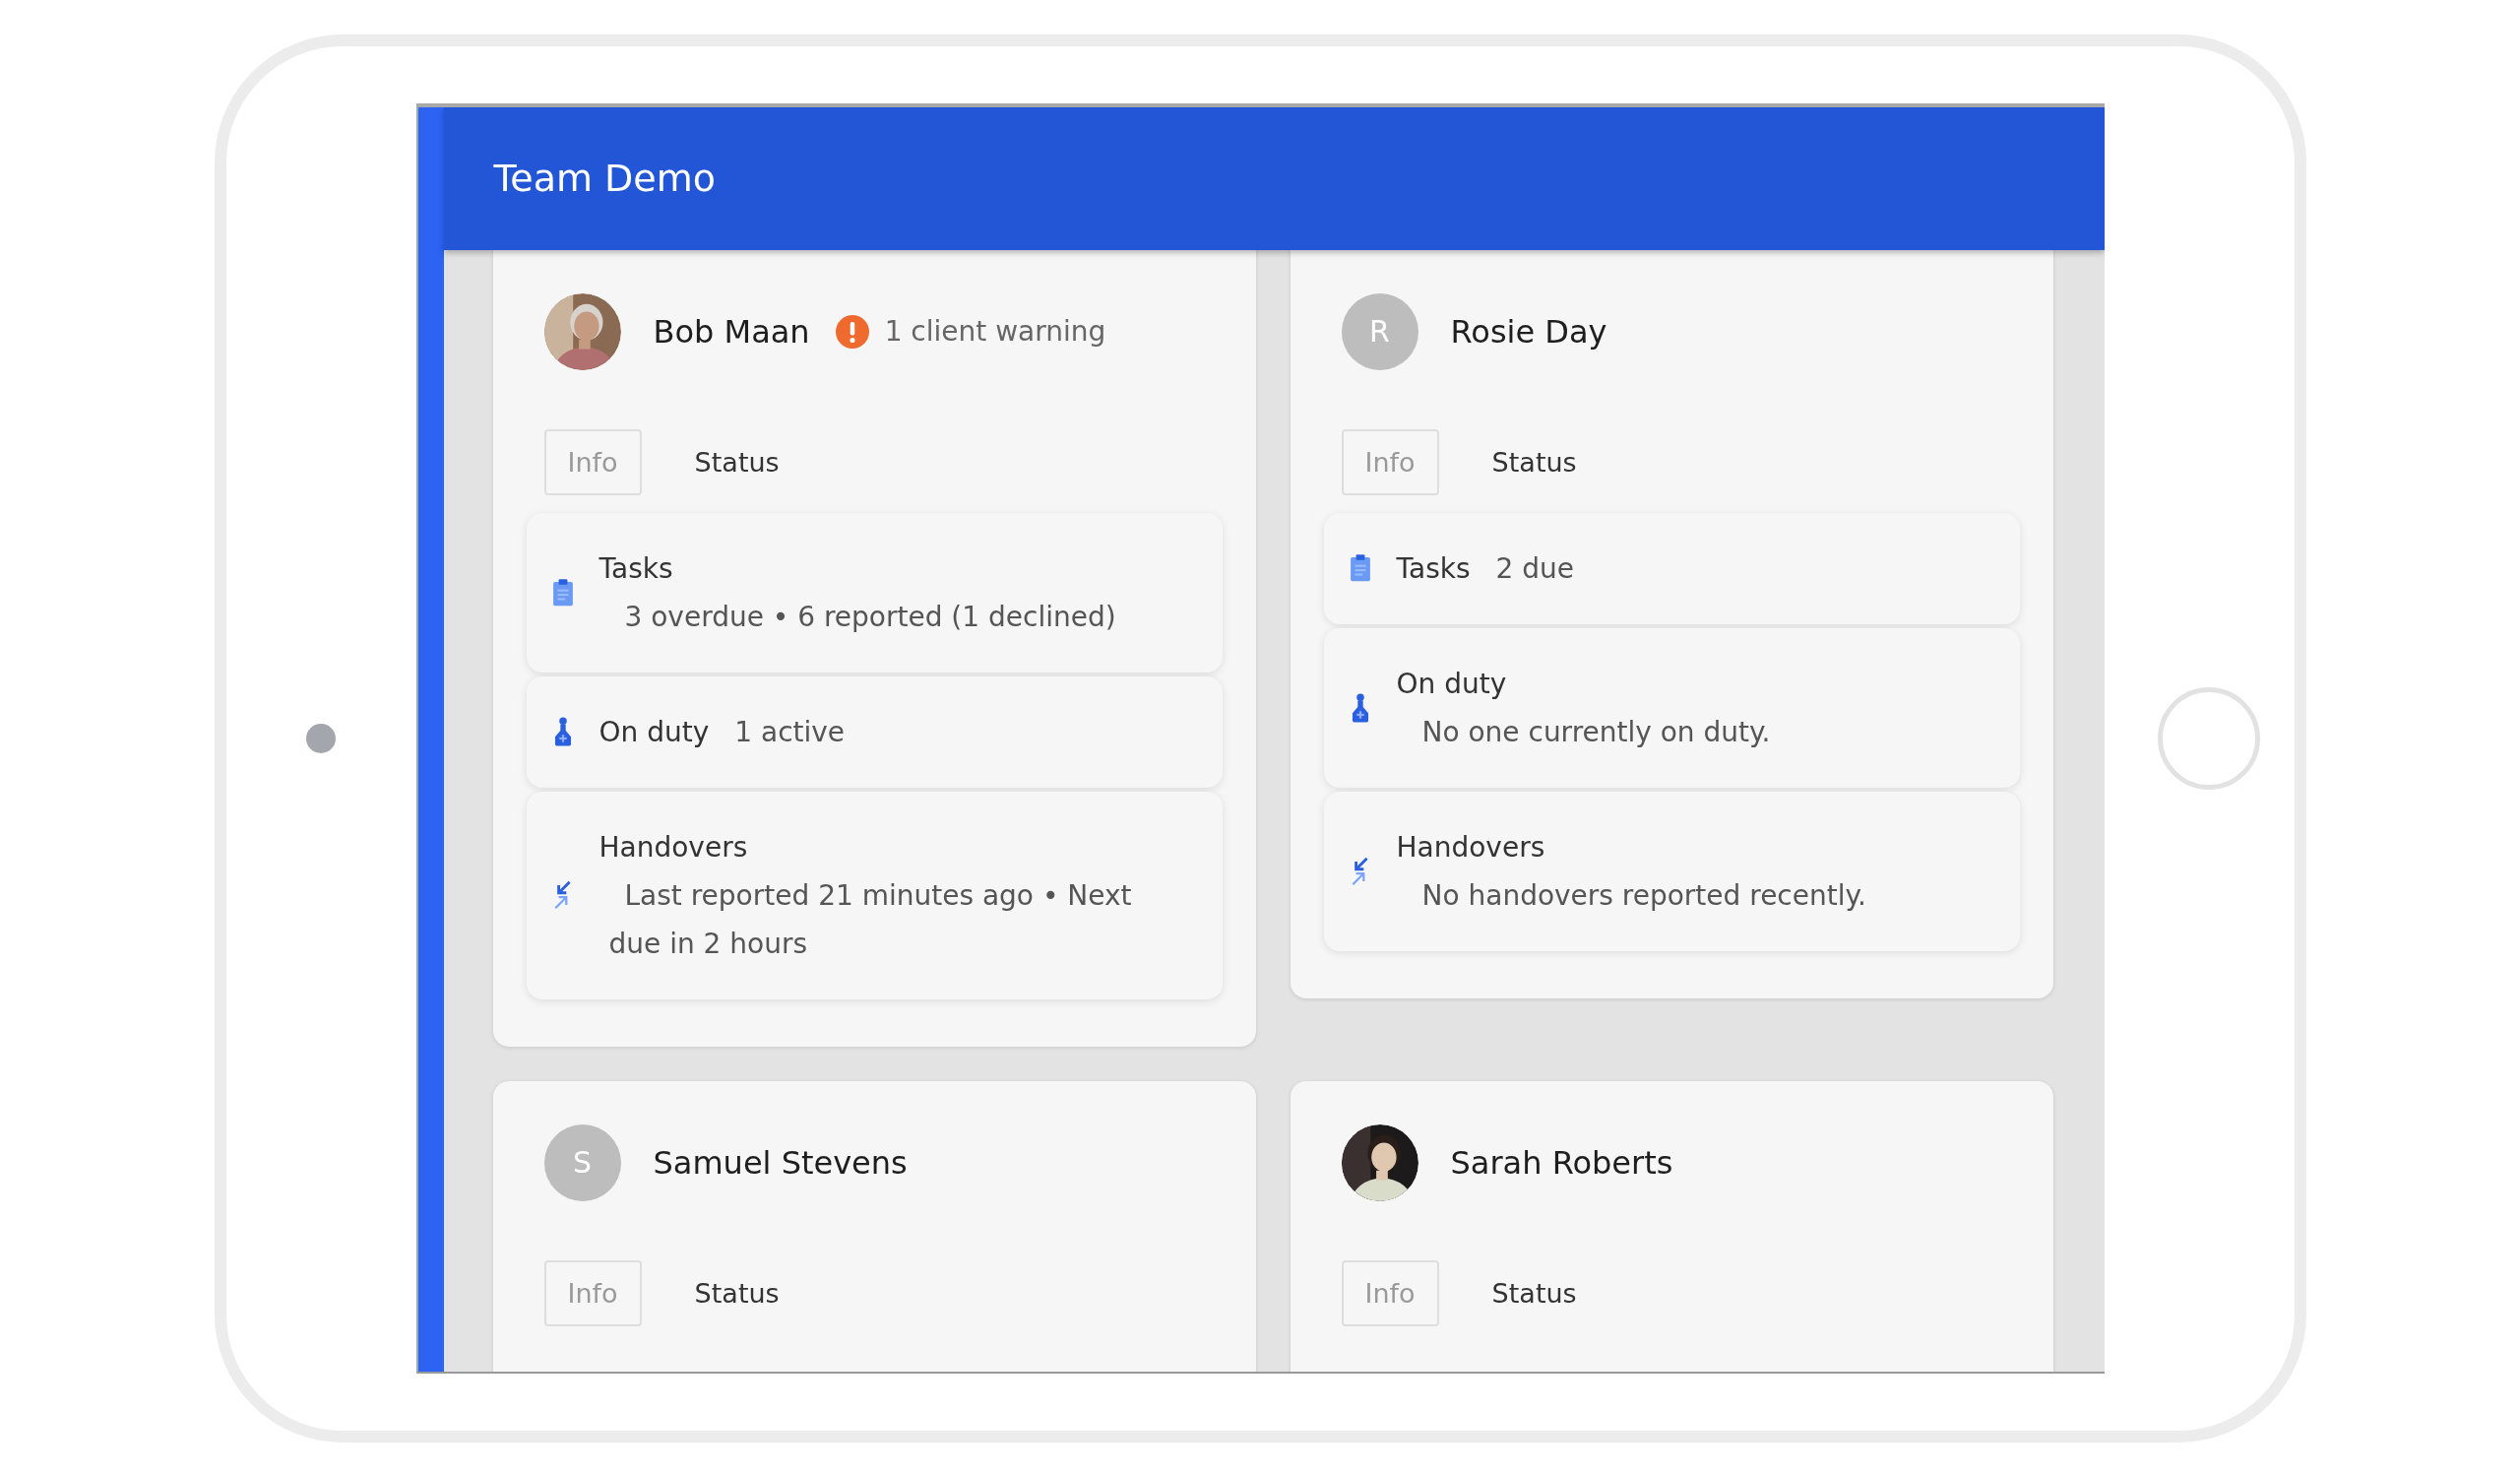 This screenshot has height=1476, width=2520. What do you see at coordinates (780, 1162) in the screenshot?
I see `person-name: Samuel Stevens` at bounding box center [780, 1162].